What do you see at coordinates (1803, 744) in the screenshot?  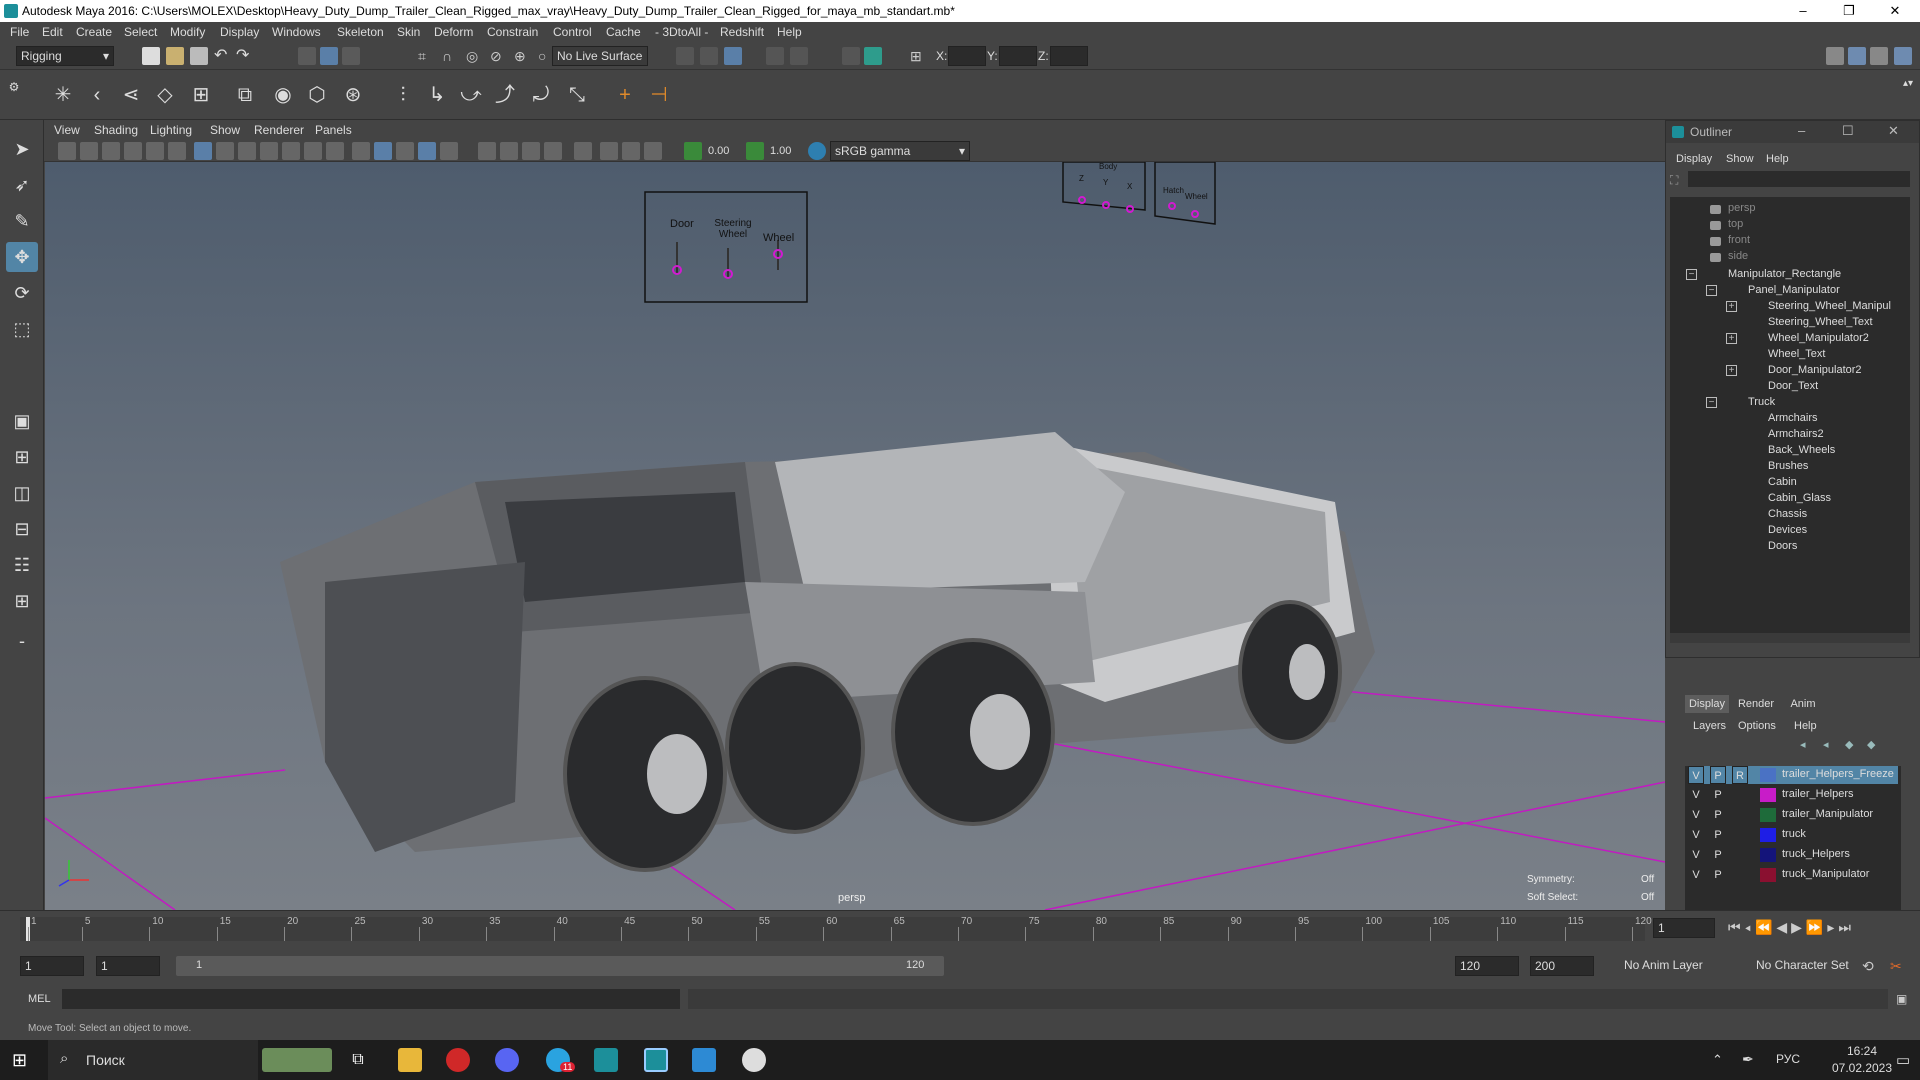 I see `move-layer-up-icon: ◂` at bounding box center [1803, 744].